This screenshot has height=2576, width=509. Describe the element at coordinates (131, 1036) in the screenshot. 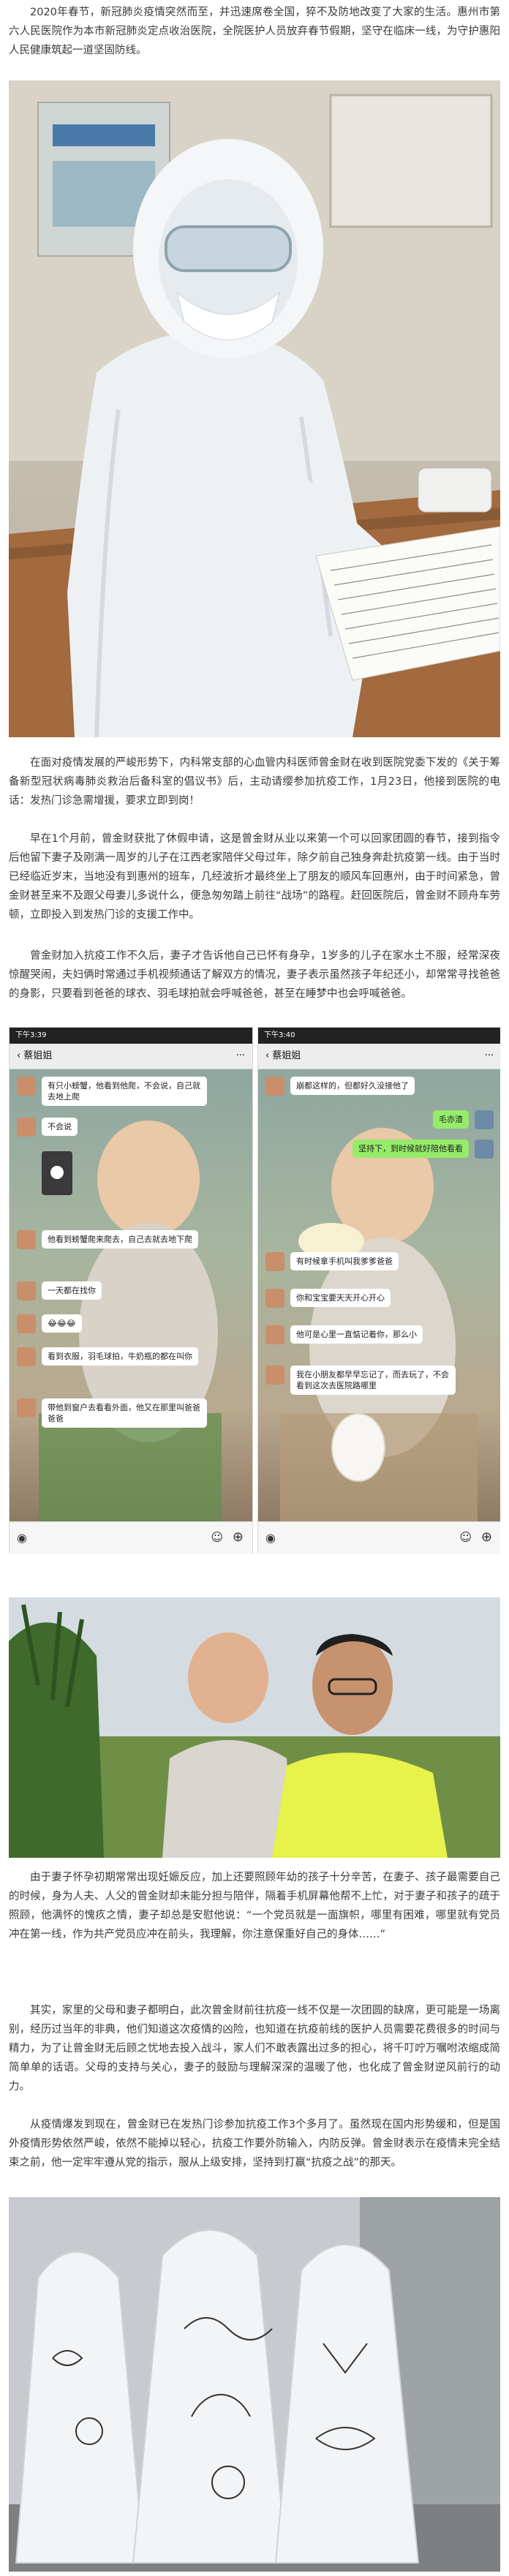

I see `status-bar: 下午3:39` at that location.